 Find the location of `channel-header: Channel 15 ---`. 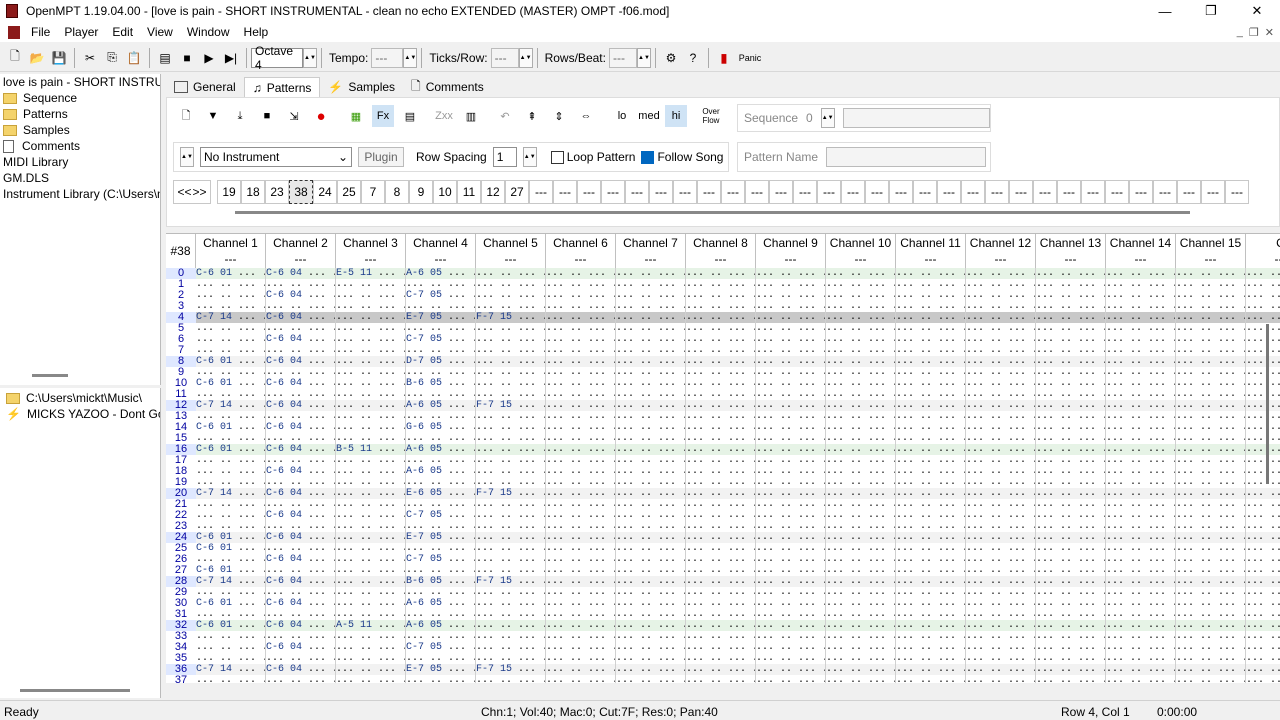

channel-header: Channel 15 --- is located at coordinates (1211, 251).